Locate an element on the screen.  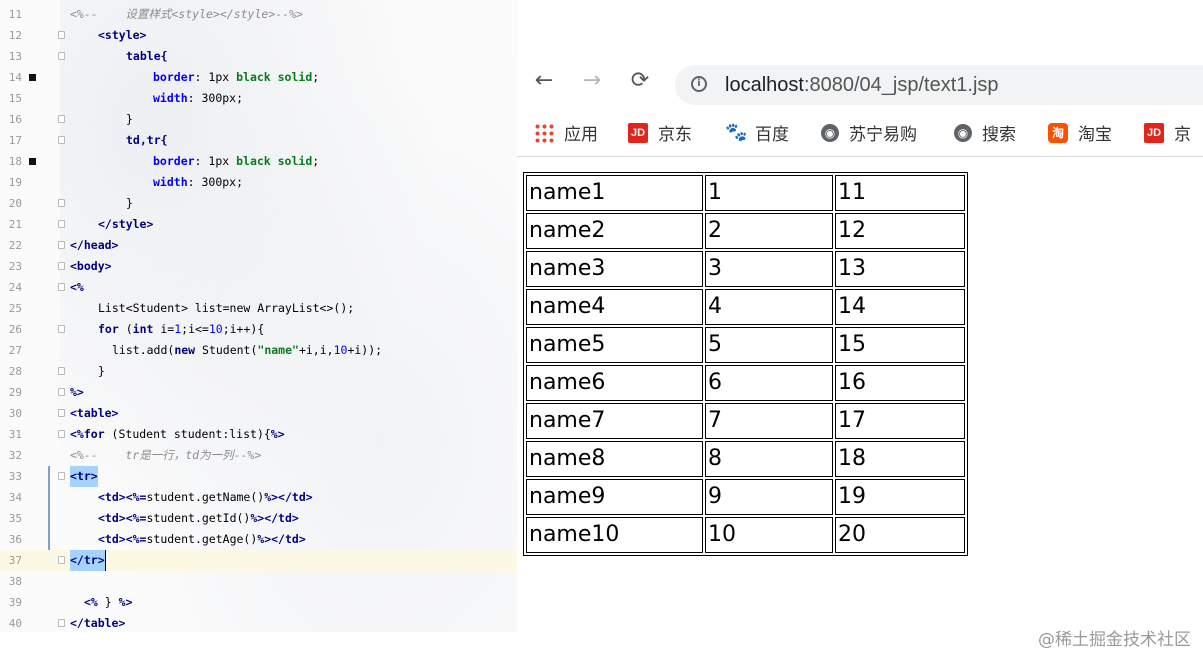
code-line: 11 <%-- 设置样式<style></style>--%> is located at coordinates (259, 14).